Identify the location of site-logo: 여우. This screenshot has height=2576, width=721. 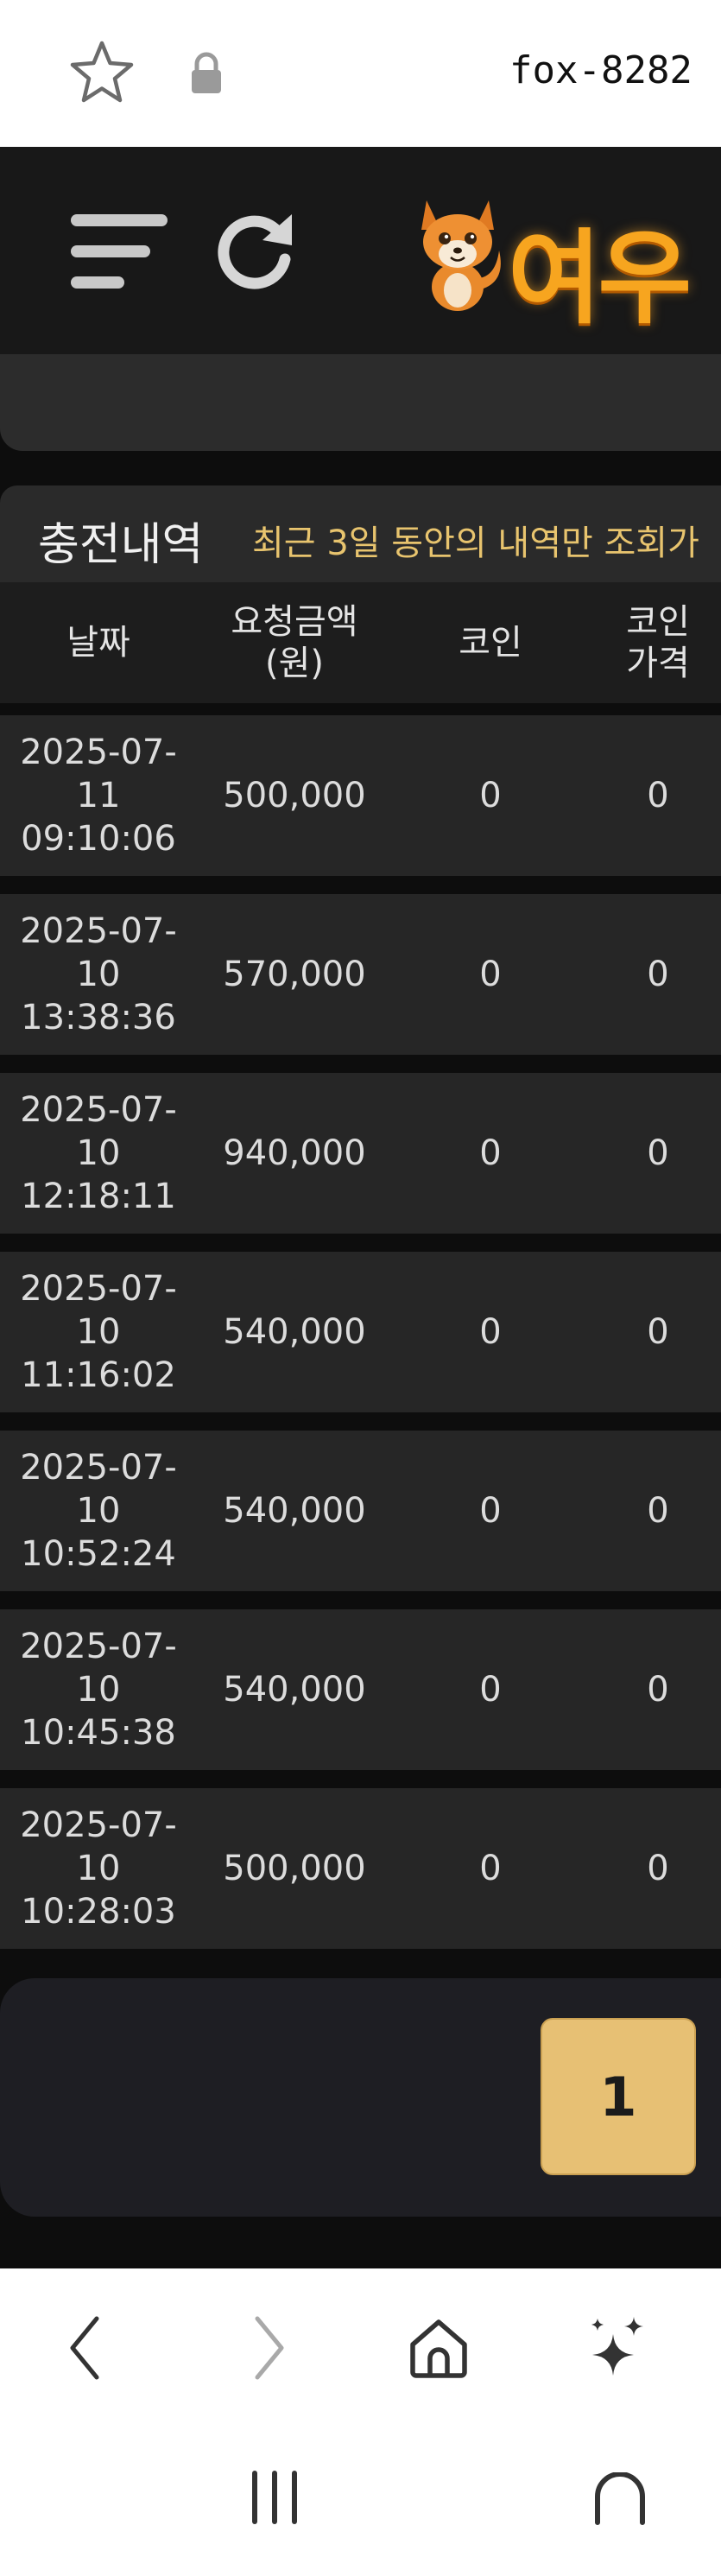
(563, 259).